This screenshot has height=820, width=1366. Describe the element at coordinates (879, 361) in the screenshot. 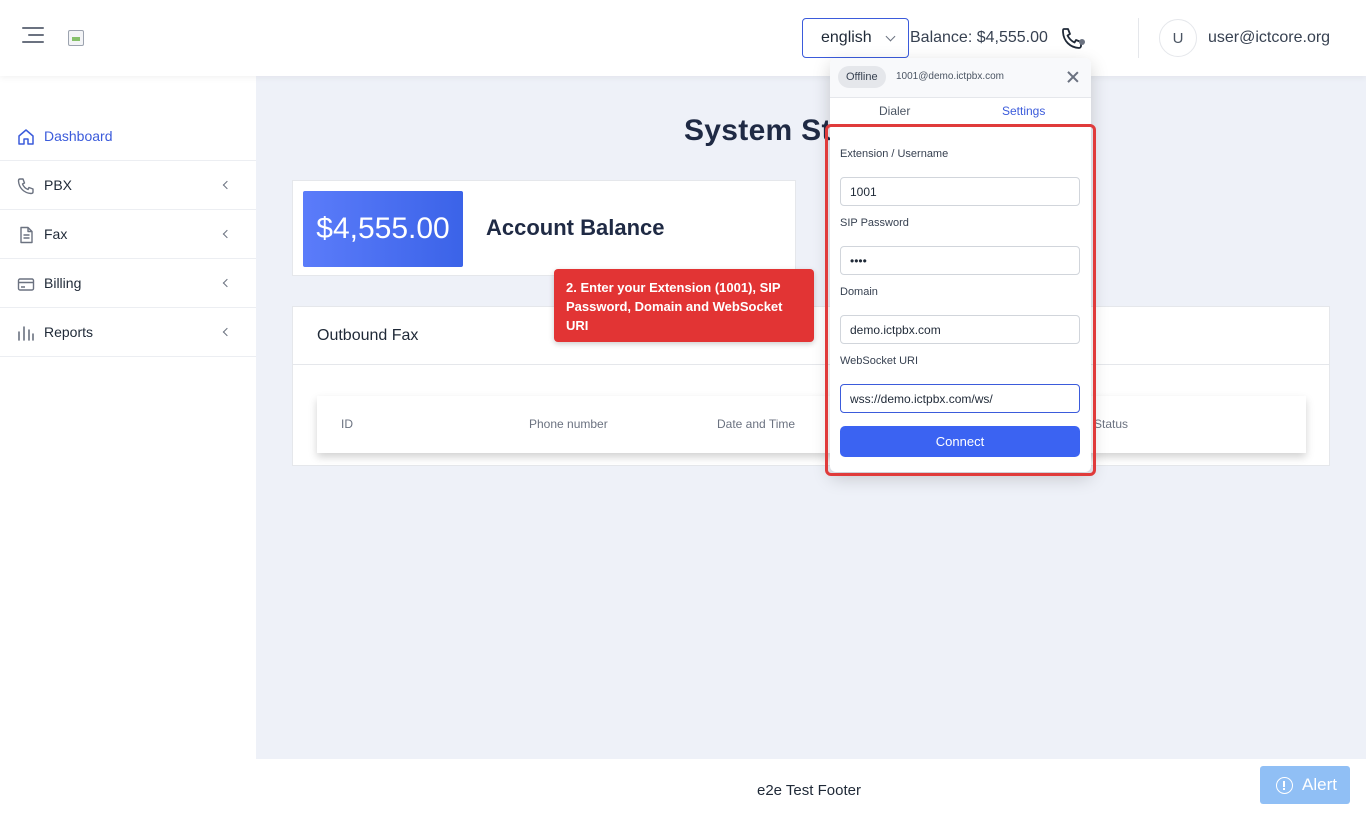

I see `websocket-uri-label: WebSocket URI` at that location.